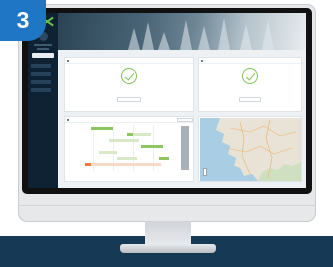 This screenshot has width=333, height=267. I want to click on sidebar-primary-button, so click(43, 55).